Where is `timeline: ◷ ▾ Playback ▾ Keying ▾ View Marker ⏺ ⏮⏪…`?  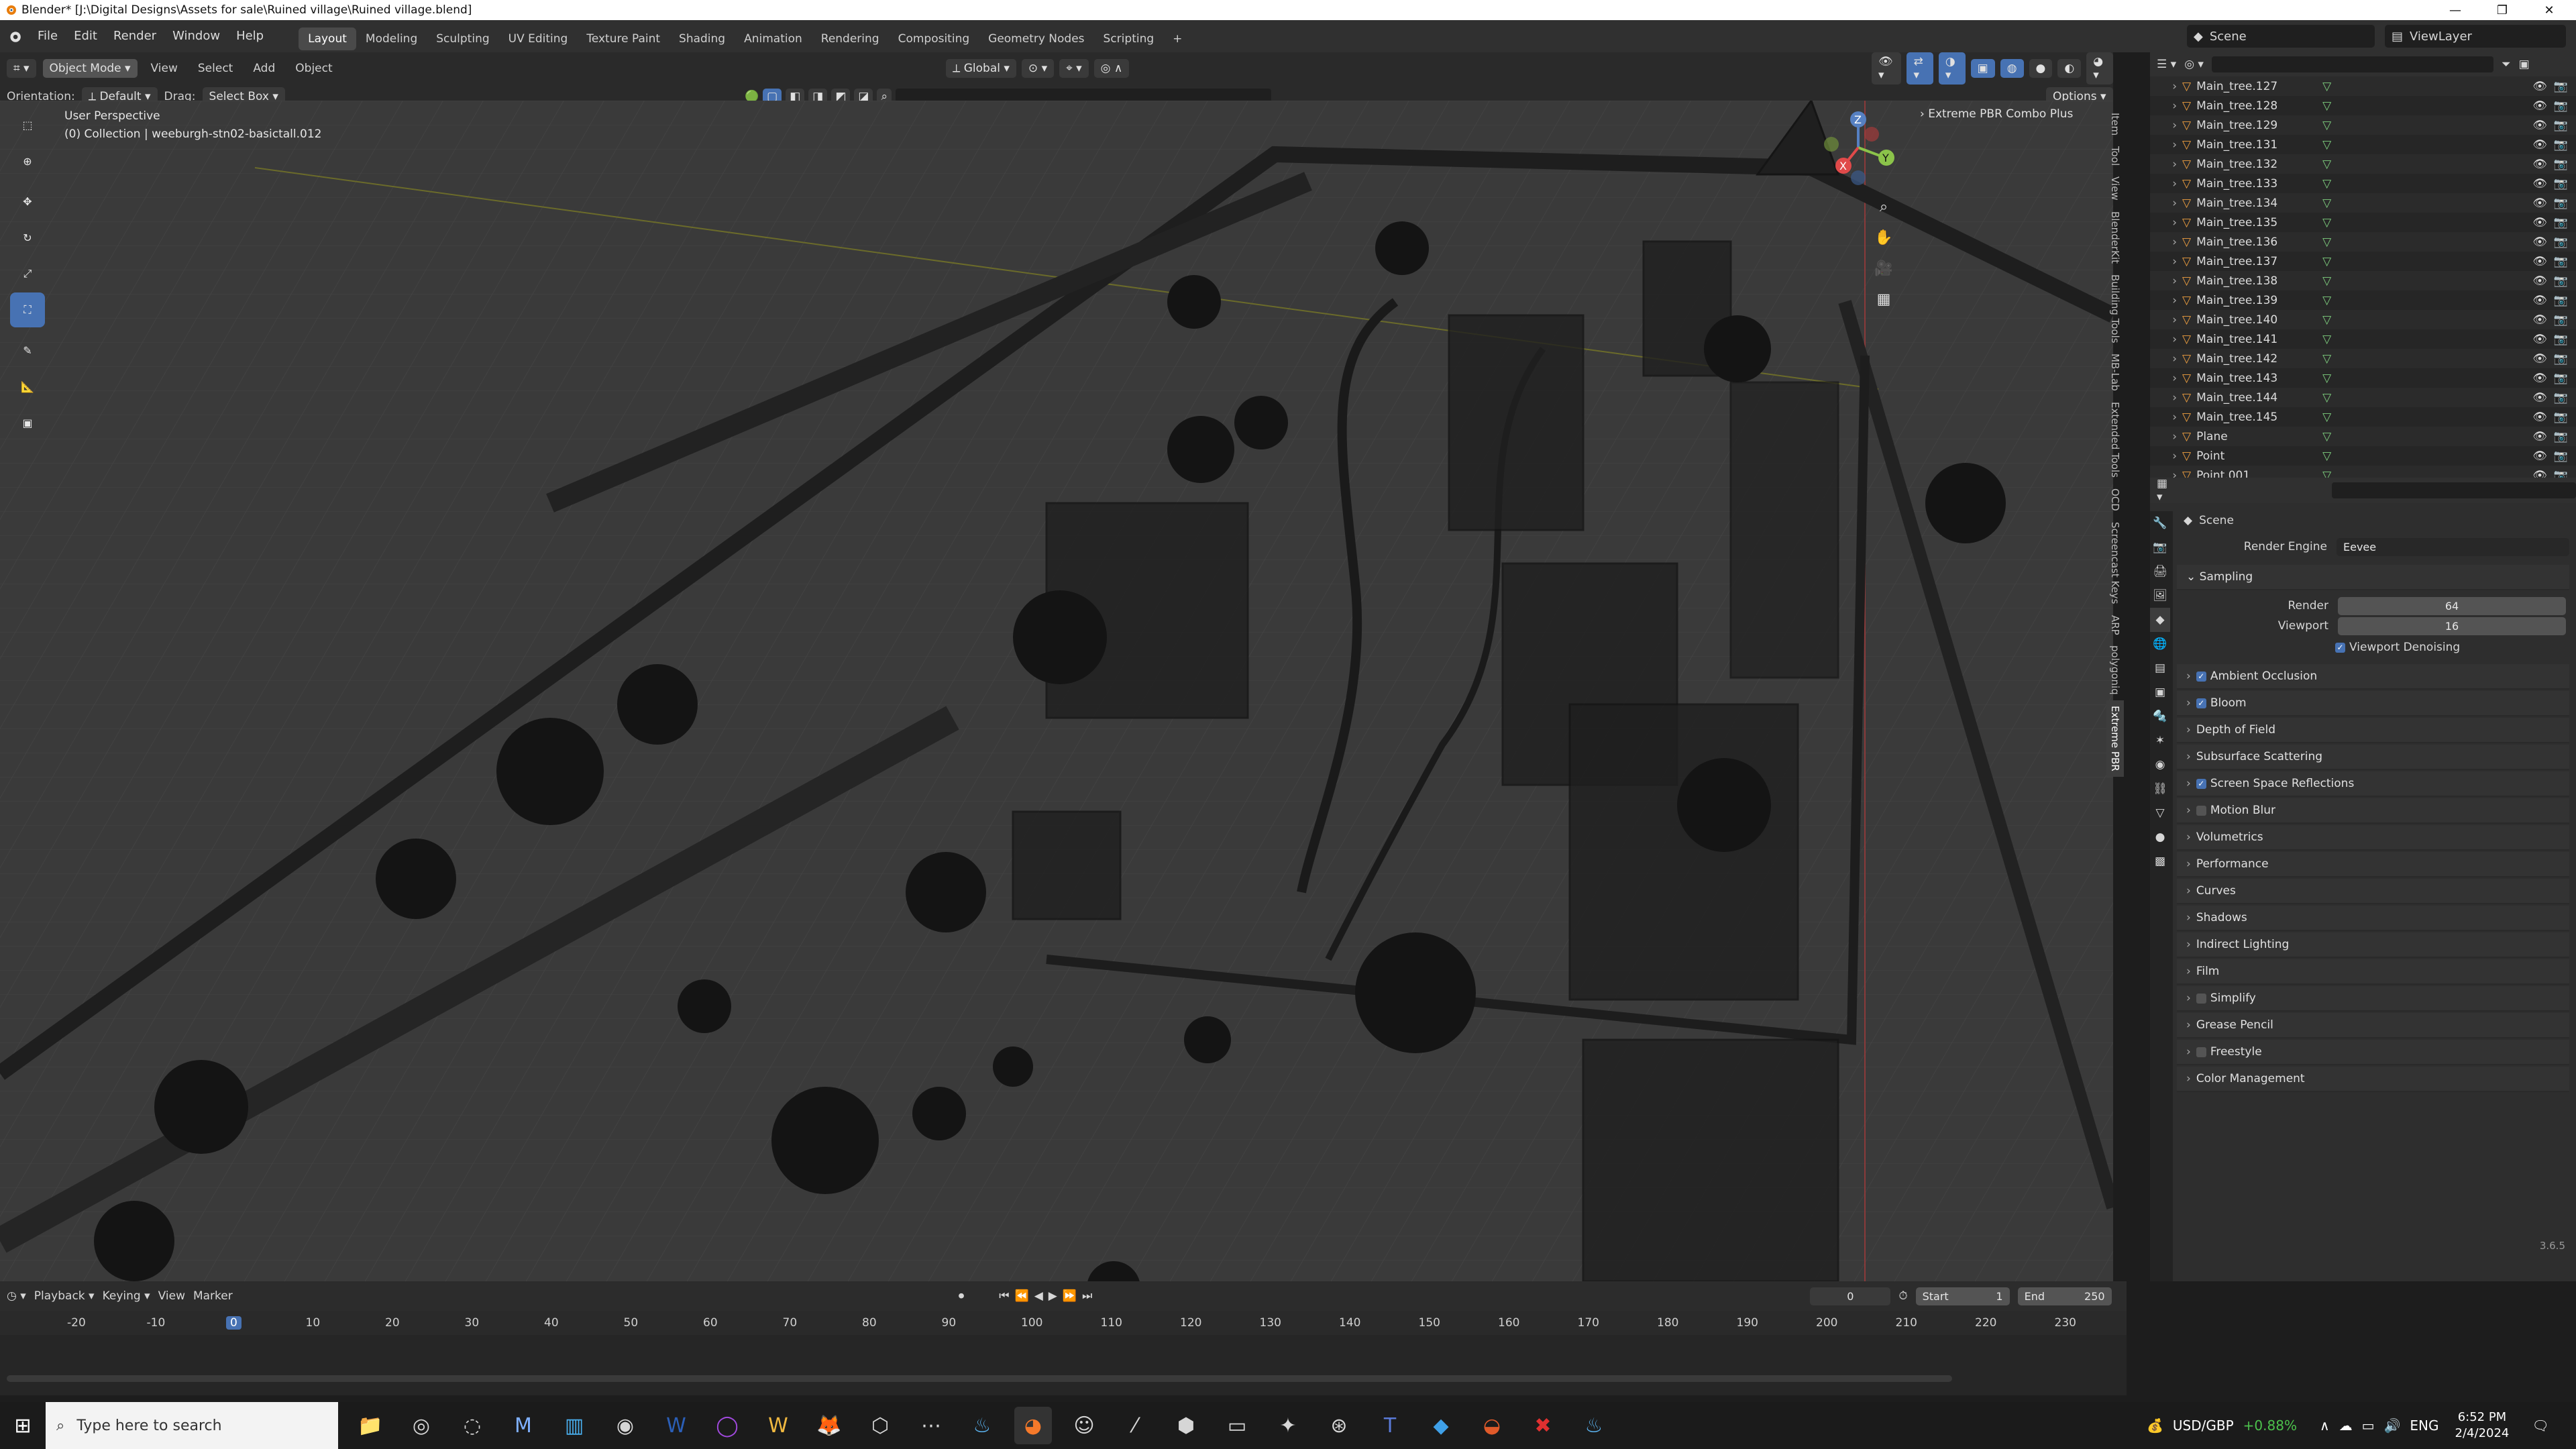
timeline: ◷ ▾ Playback ▾ Keying ▾ View Marker ⏺ ⏮⏪… is located at coordinates (1063, 1338).